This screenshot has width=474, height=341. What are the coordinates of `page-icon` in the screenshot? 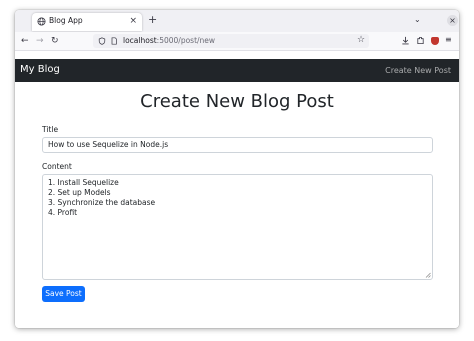 It's located at (114, 41).